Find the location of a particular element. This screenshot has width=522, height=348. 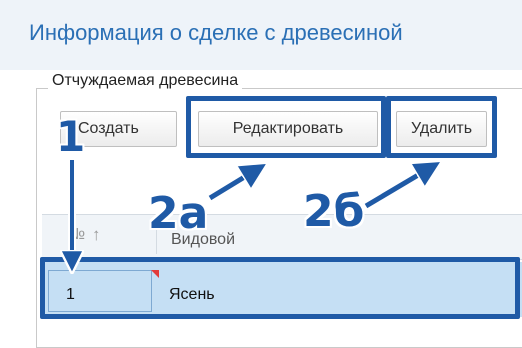

annotation-step-2b: 2б is located at coordinates (334, 211).